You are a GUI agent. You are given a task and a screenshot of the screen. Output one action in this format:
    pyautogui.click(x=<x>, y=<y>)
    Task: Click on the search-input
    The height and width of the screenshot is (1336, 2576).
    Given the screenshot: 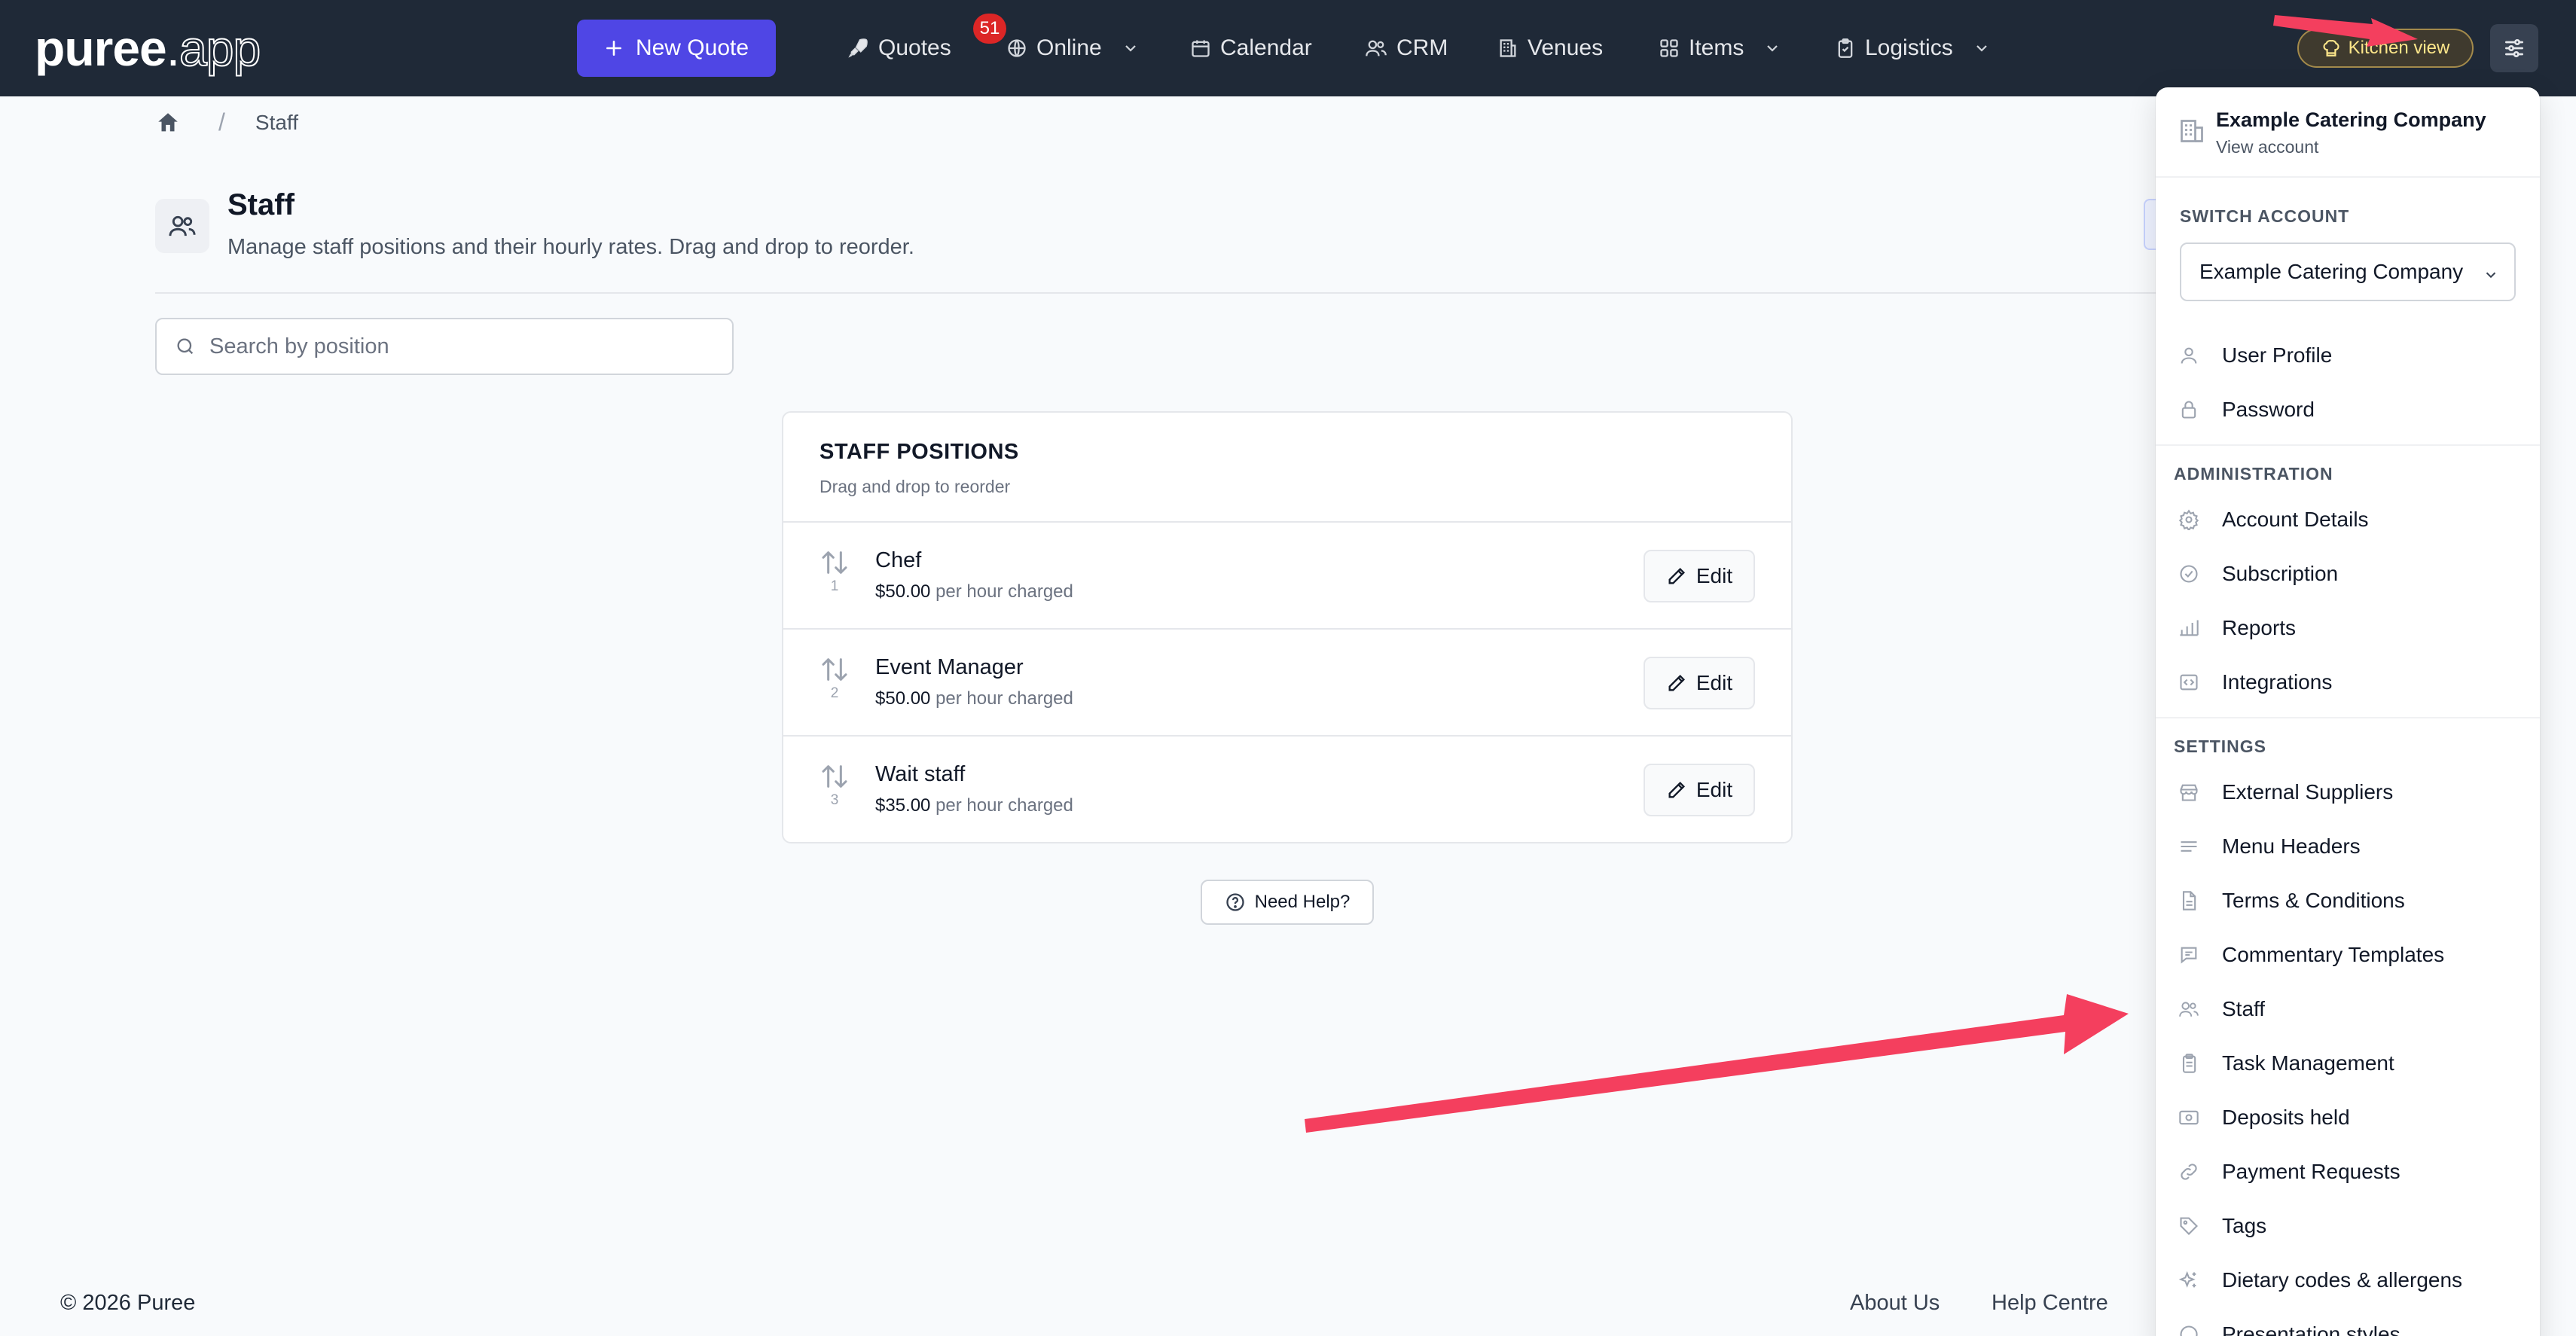 What is the action you would take?
    pyautogui.click(x=454, y=347)
    